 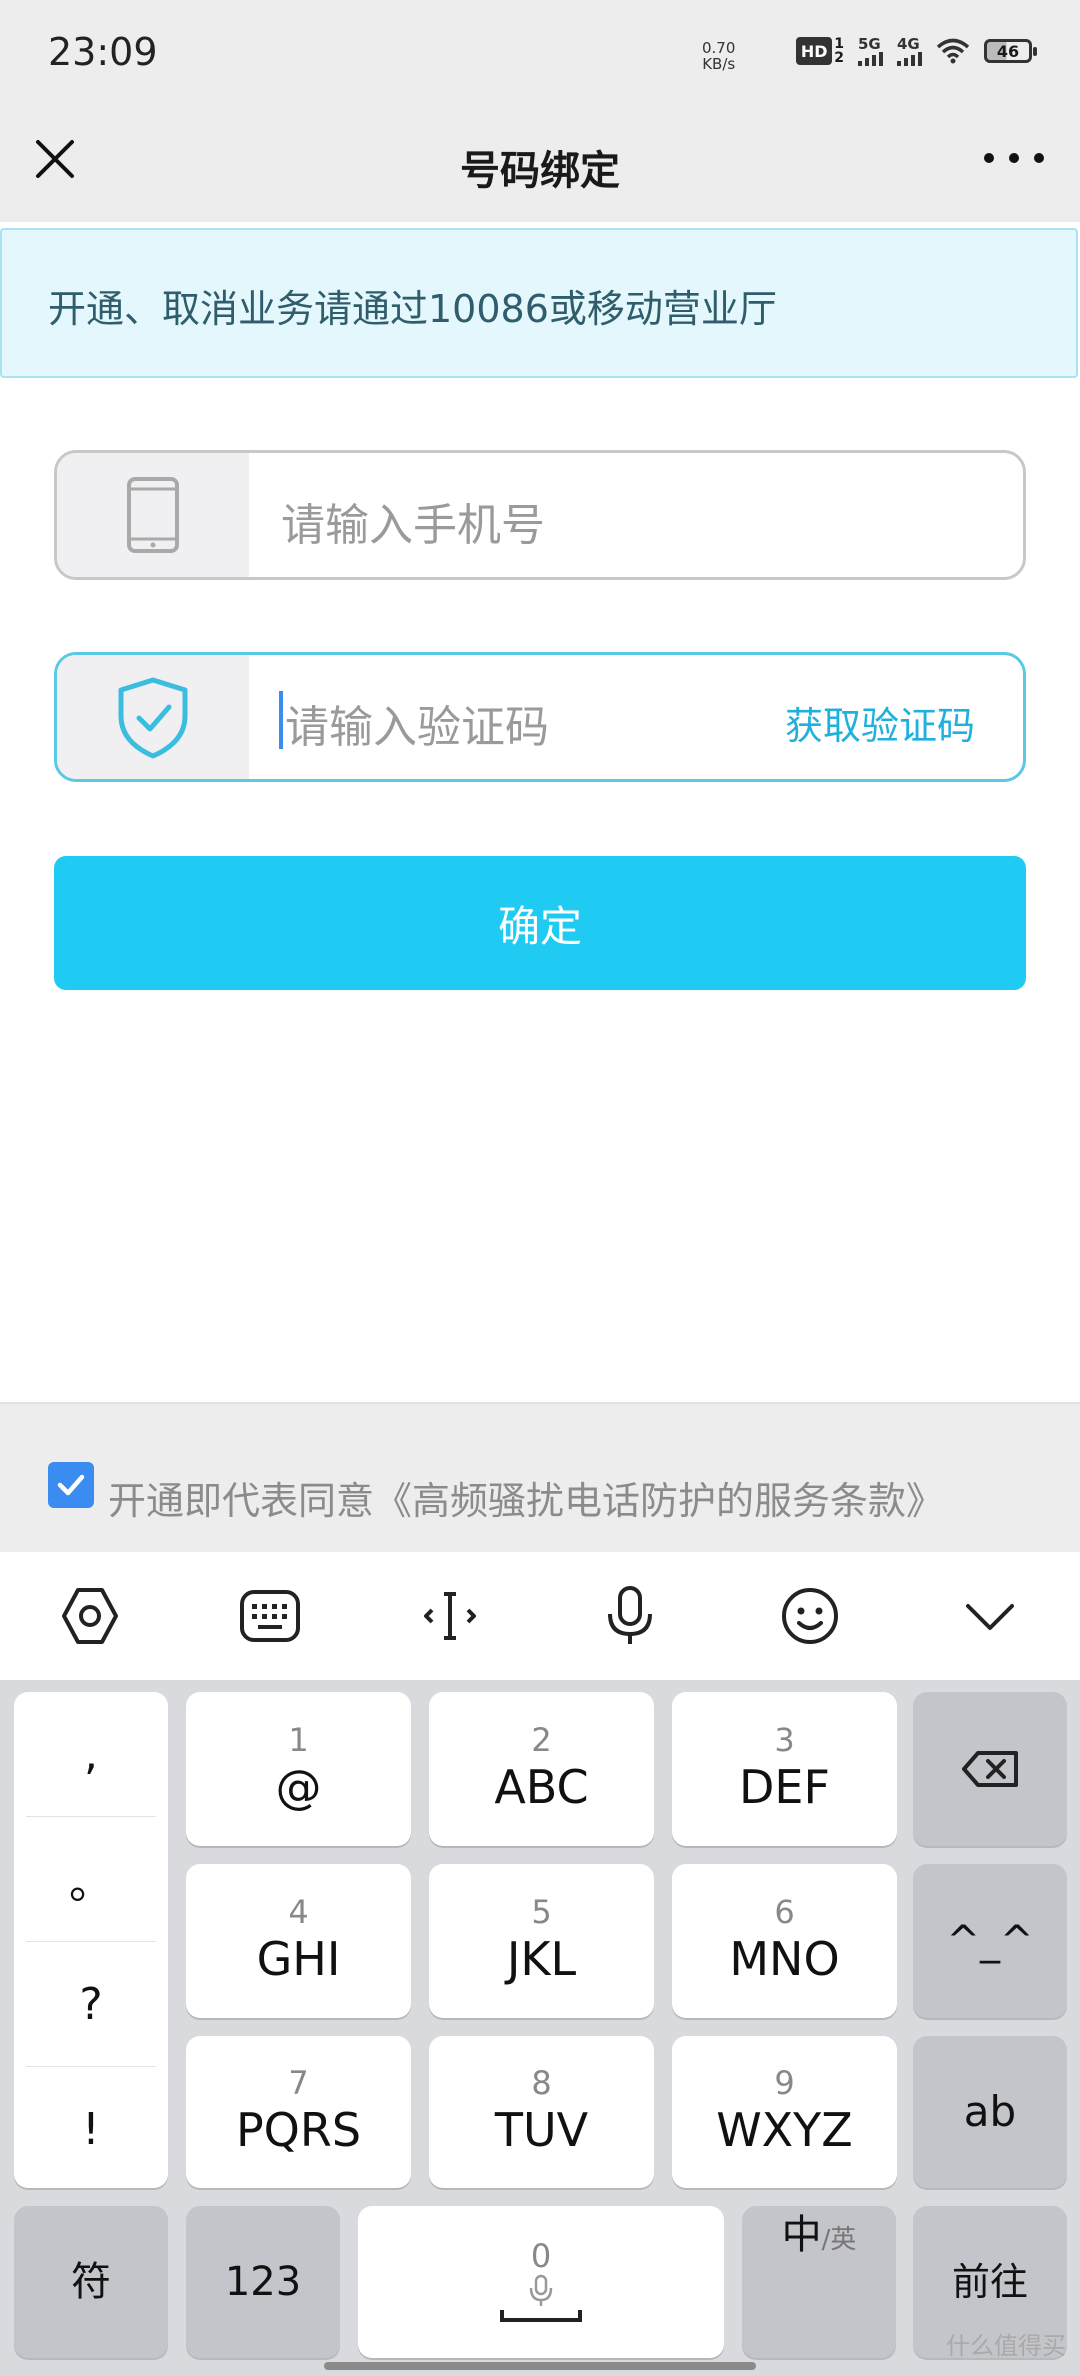 I want to click on status-icons: HD 1 2 5G 4G 46, so click(x=916, y=51).